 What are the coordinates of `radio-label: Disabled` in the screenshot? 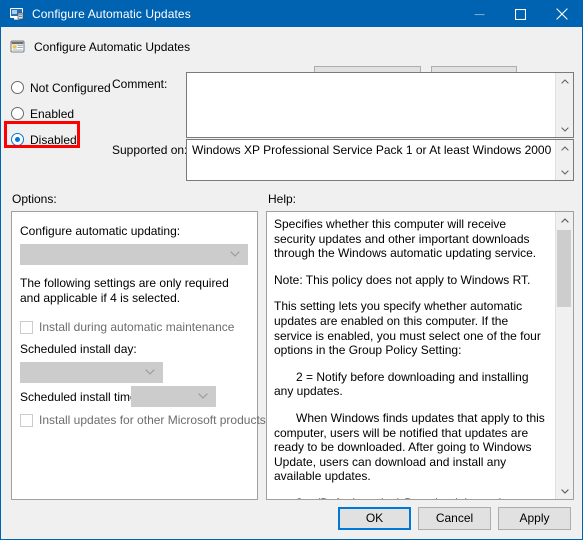 It's located at (53, 139).